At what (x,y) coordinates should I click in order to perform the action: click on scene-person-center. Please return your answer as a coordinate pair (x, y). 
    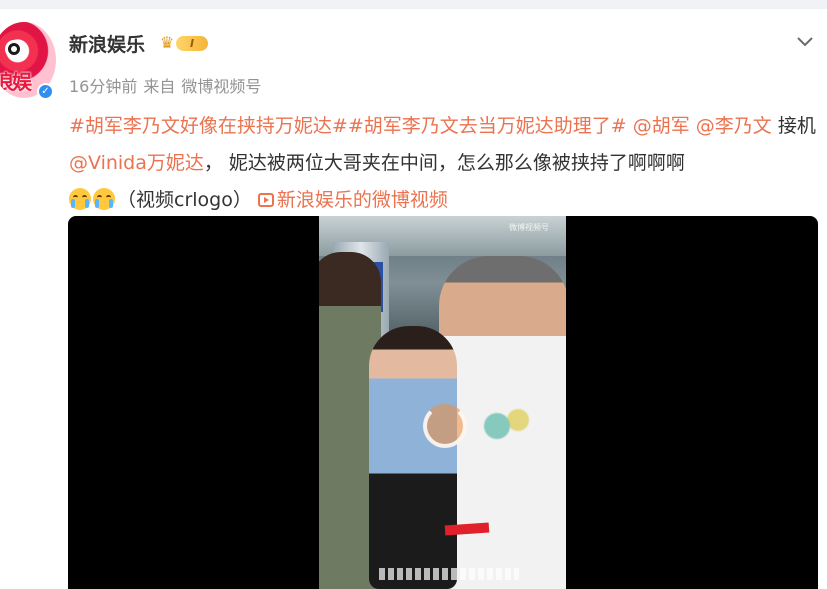
    Looking at the image, I should click on (413, 457).